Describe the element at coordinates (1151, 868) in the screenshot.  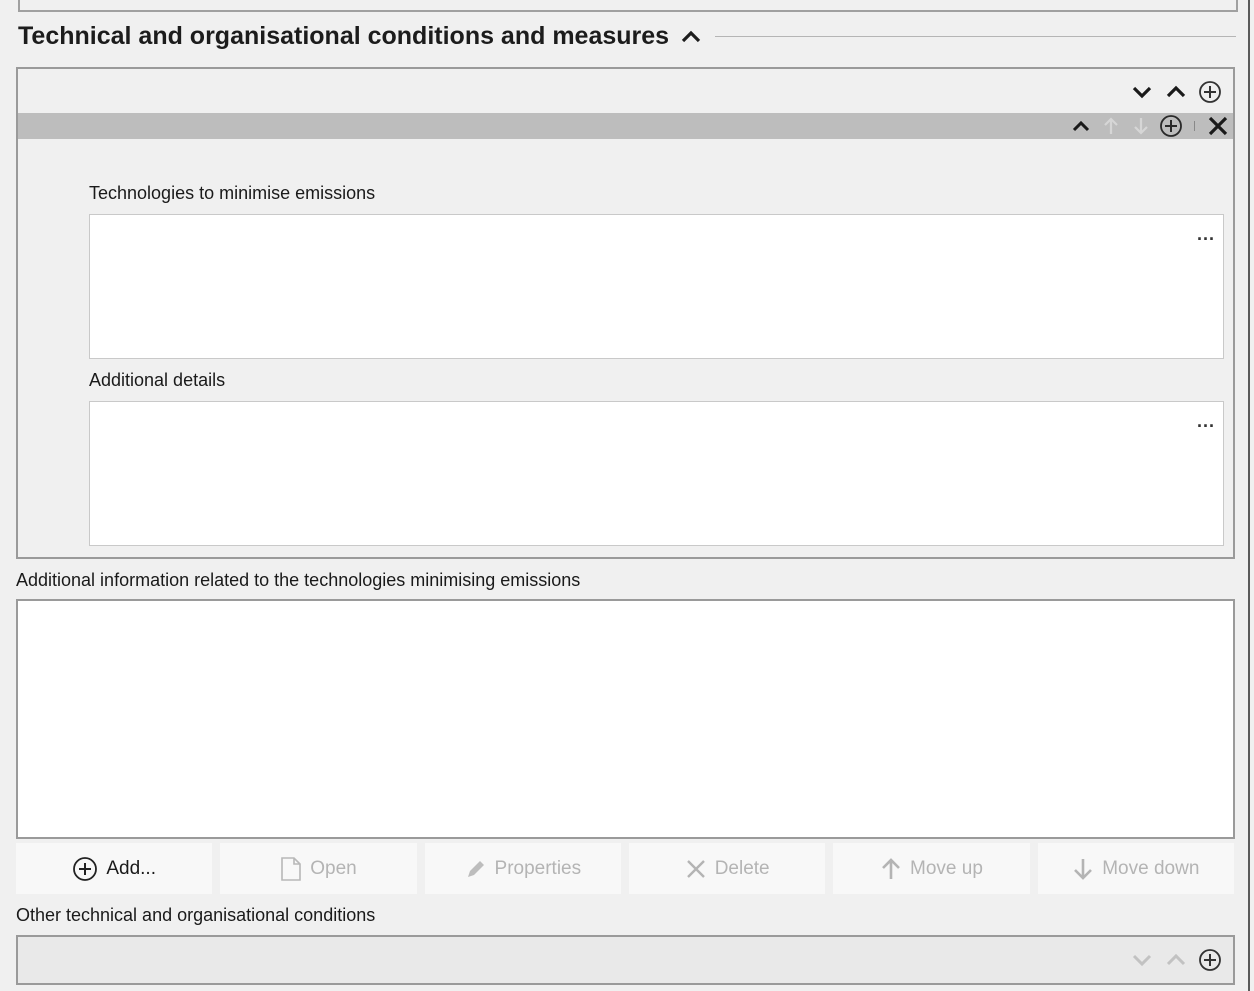
I see `move-down-button-label: Move down` at that location.